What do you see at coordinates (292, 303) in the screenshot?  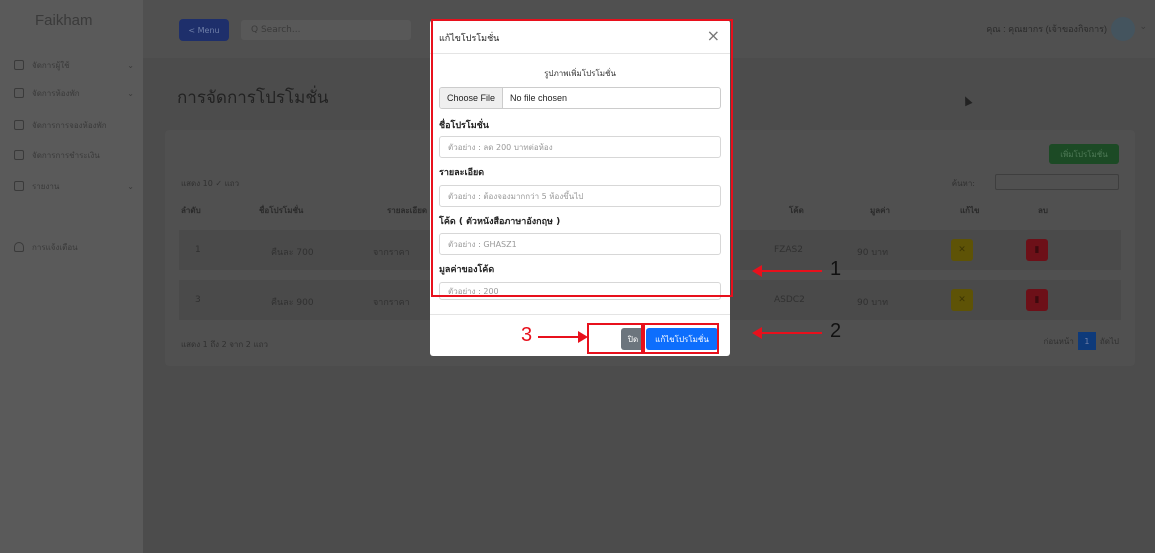 I see `row-name: คืนละ 900` at bounding box center [292, 303].